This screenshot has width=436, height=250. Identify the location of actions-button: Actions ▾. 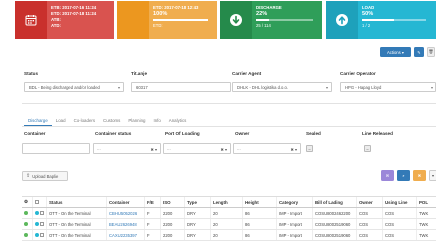
(395, 52).